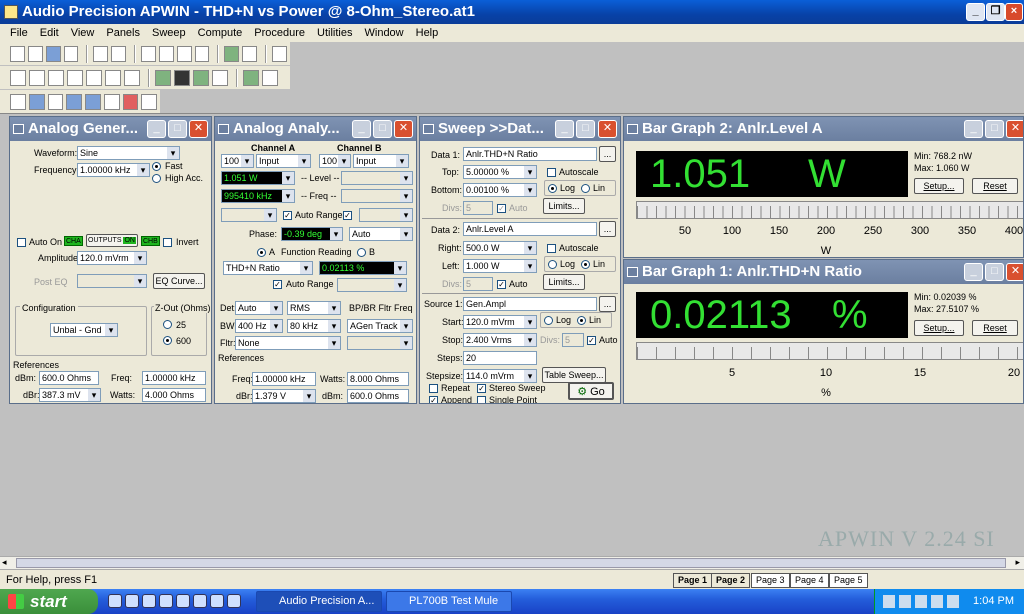  I want to click on page-tab-2: Page 2, so click(731, 580).